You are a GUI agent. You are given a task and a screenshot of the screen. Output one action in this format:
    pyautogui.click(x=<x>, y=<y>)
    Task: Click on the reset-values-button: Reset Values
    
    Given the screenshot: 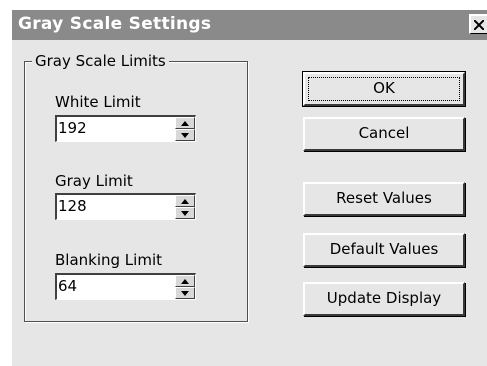 What is the action you would take?
    pyautogui.click(x=384, y=199)
    